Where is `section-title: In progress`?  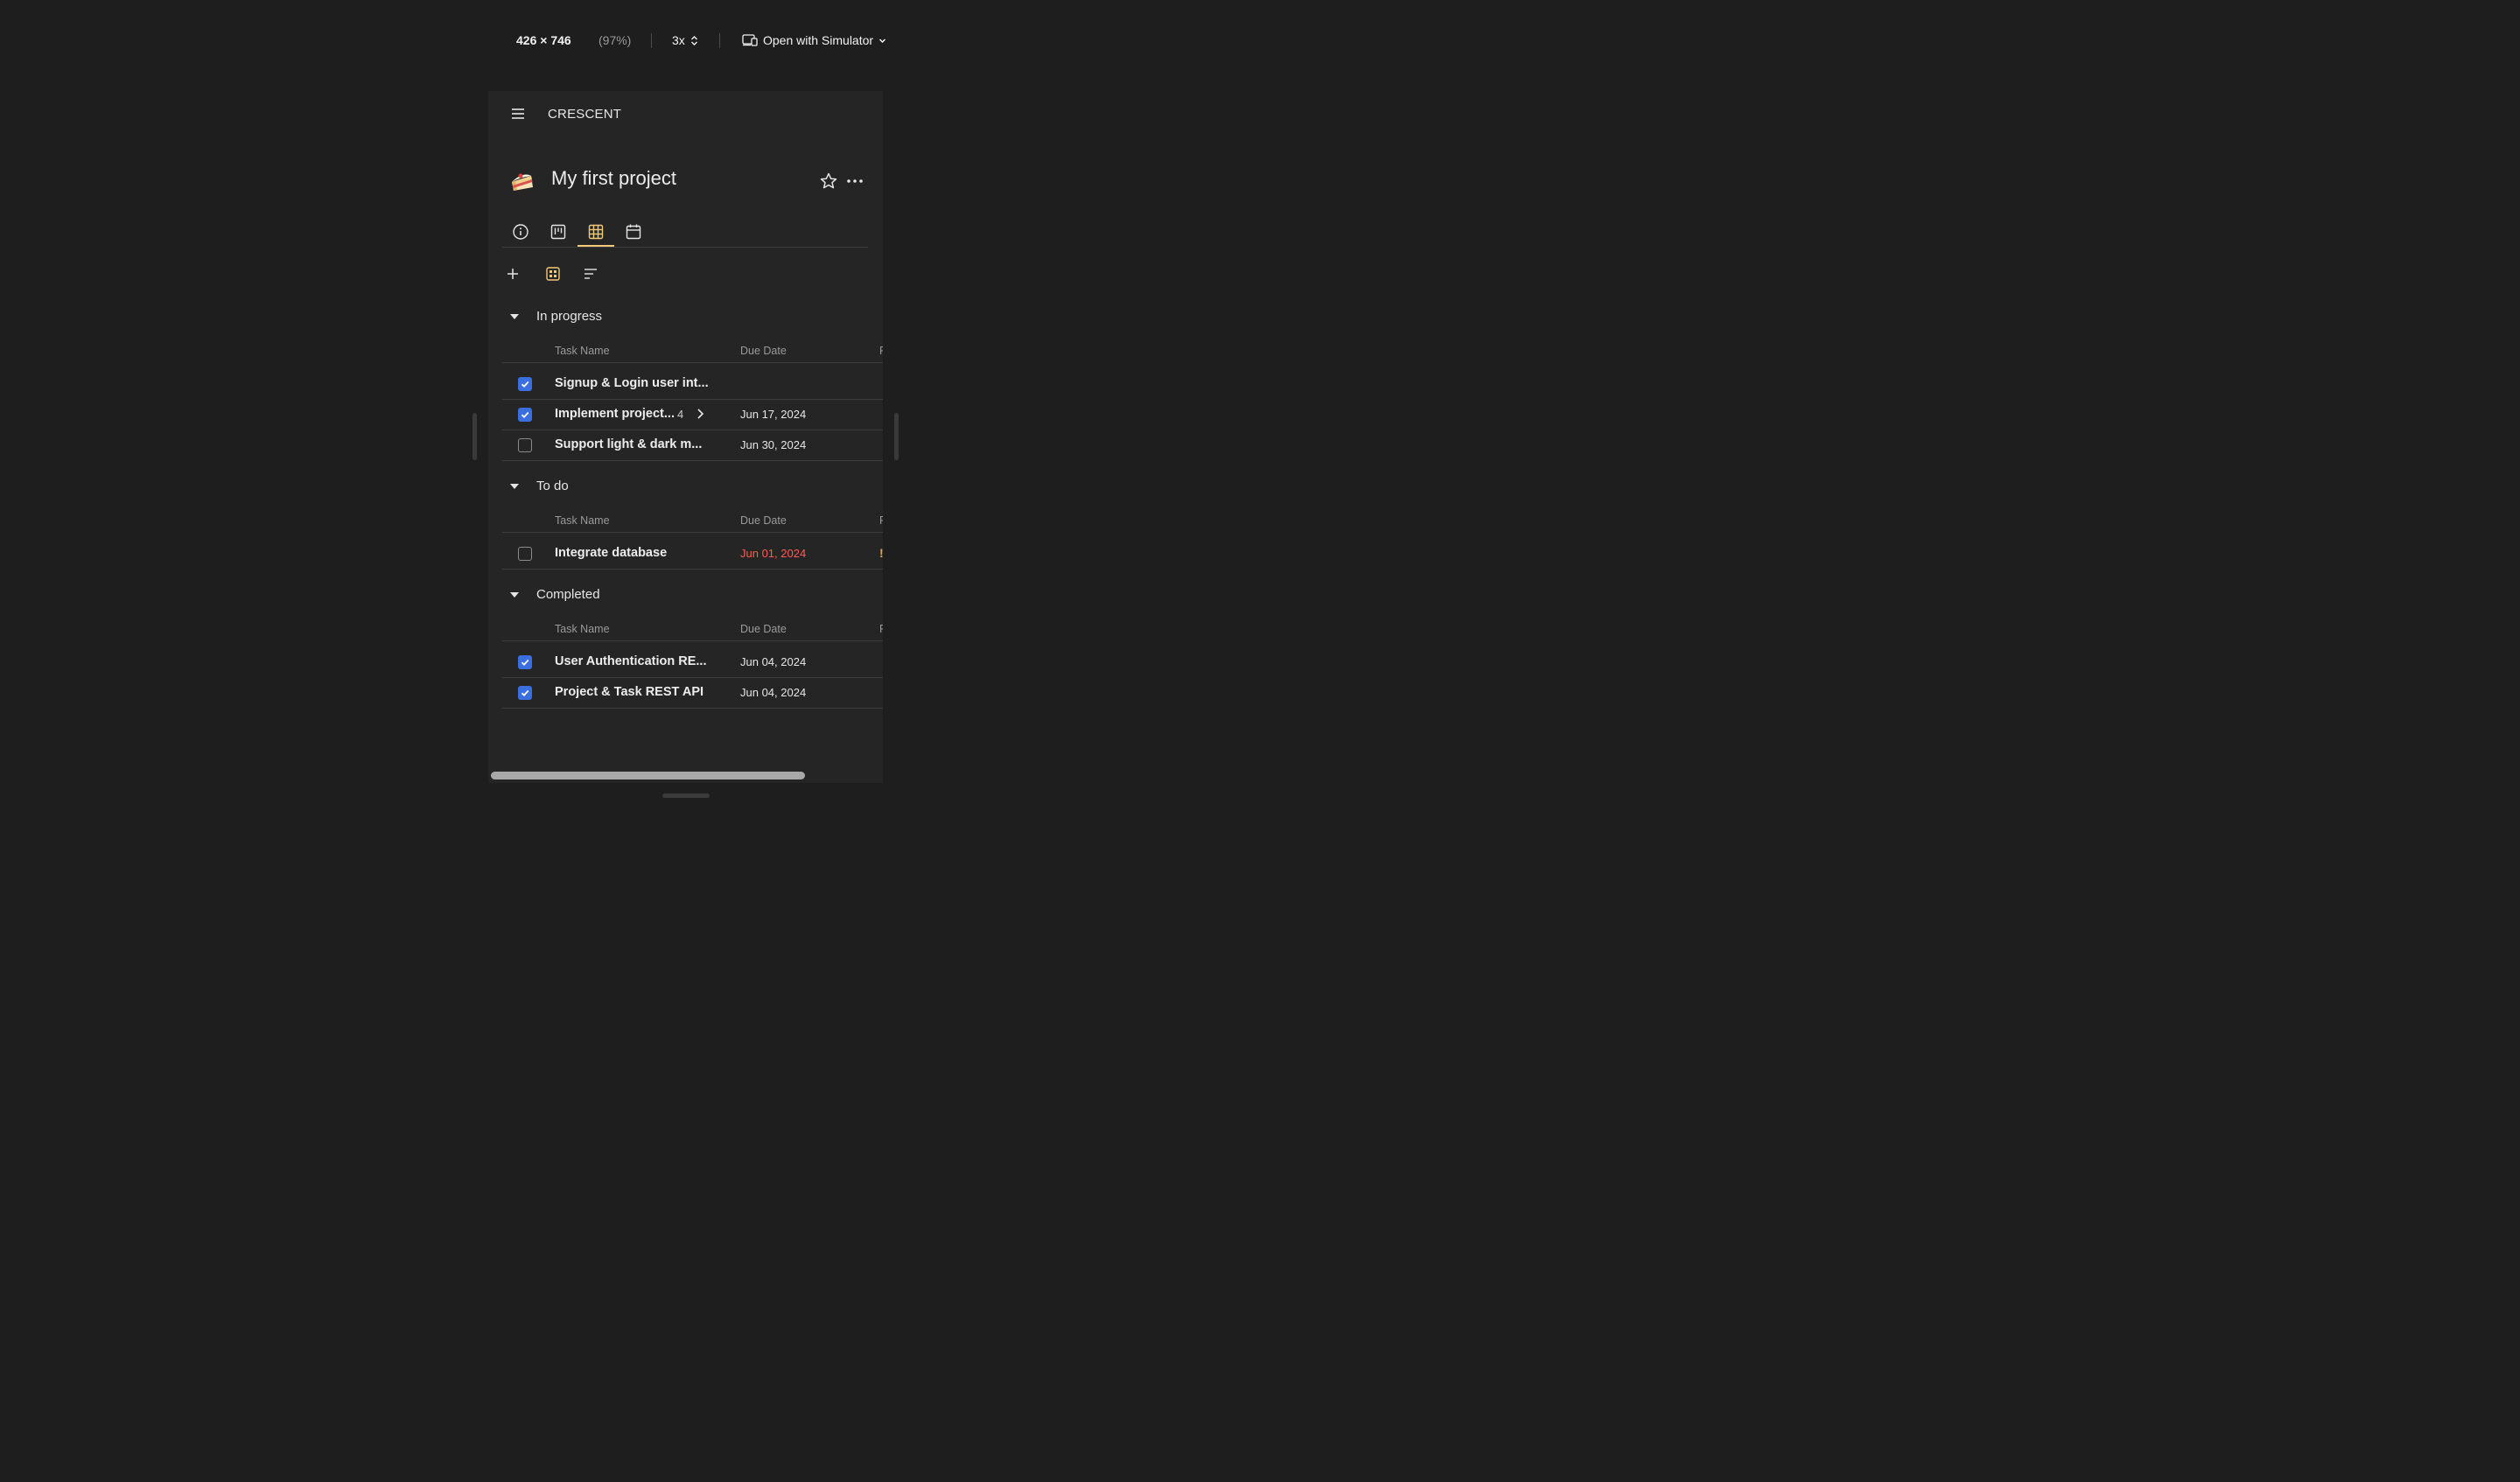
section-title: In progress is located at coordinates (569, 316).